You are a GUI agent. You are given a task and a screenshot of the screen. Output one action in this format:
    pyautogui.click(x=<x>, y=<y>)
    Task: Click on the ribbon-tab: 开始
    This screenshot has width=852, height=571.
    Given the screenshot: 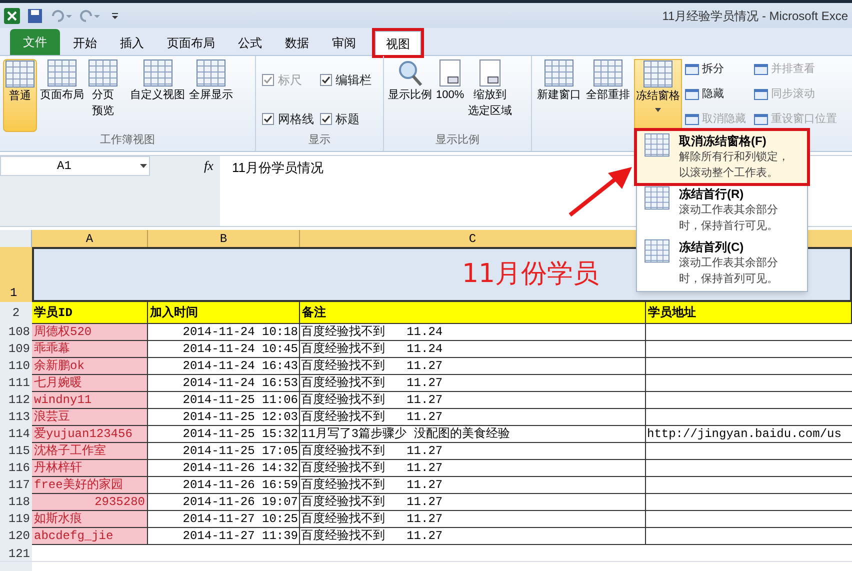 What is the action you would take?
    pyautogui.click(x=85, y=43)
    